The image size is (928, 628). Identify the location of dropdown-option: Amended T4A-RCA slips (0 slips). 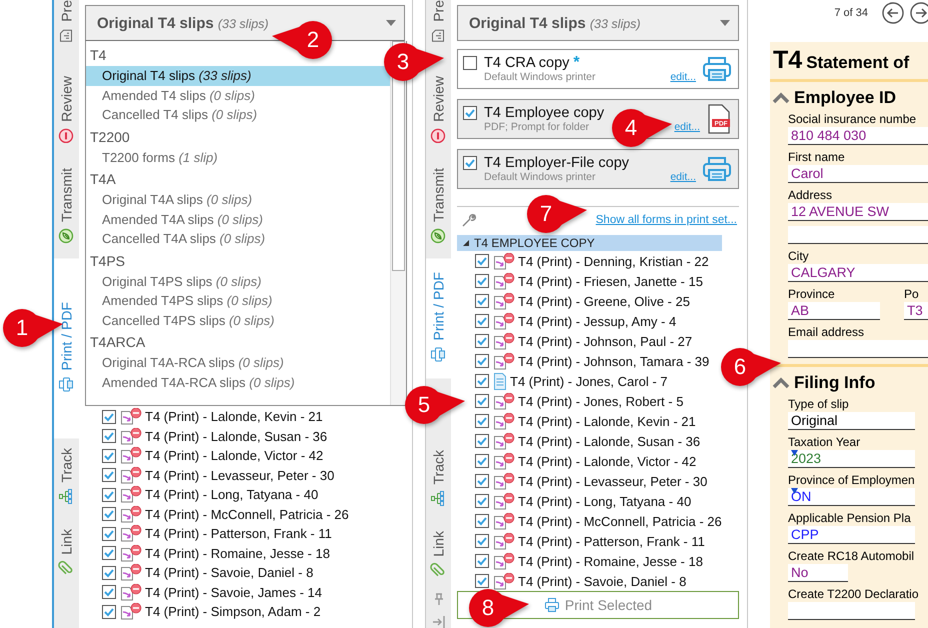
(238, 382).